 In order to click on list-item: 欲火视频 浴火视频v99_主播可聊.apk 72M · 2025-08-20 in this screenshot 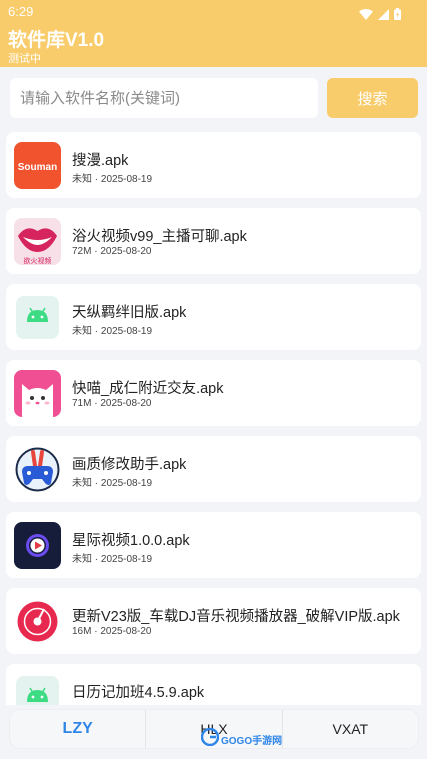, I will do `click(213, 241)`.